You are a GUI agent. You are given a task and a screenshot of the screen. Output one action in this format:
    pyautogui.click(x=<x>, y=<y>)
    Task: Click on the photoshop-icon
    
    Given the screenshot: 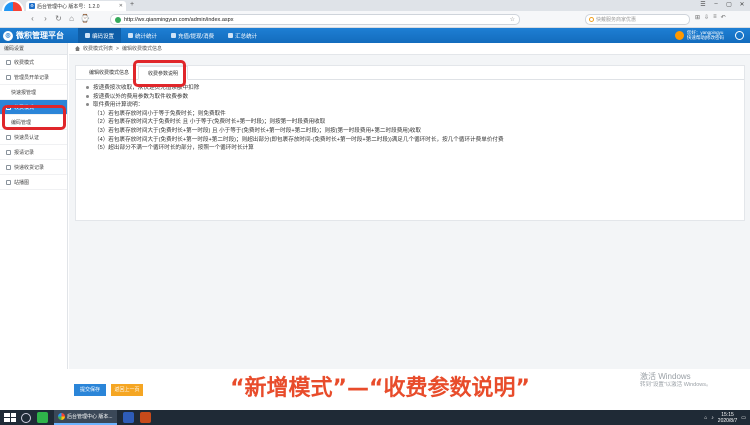 What is the action you would take?
    pyautogui.click(x=128, y=417)
    